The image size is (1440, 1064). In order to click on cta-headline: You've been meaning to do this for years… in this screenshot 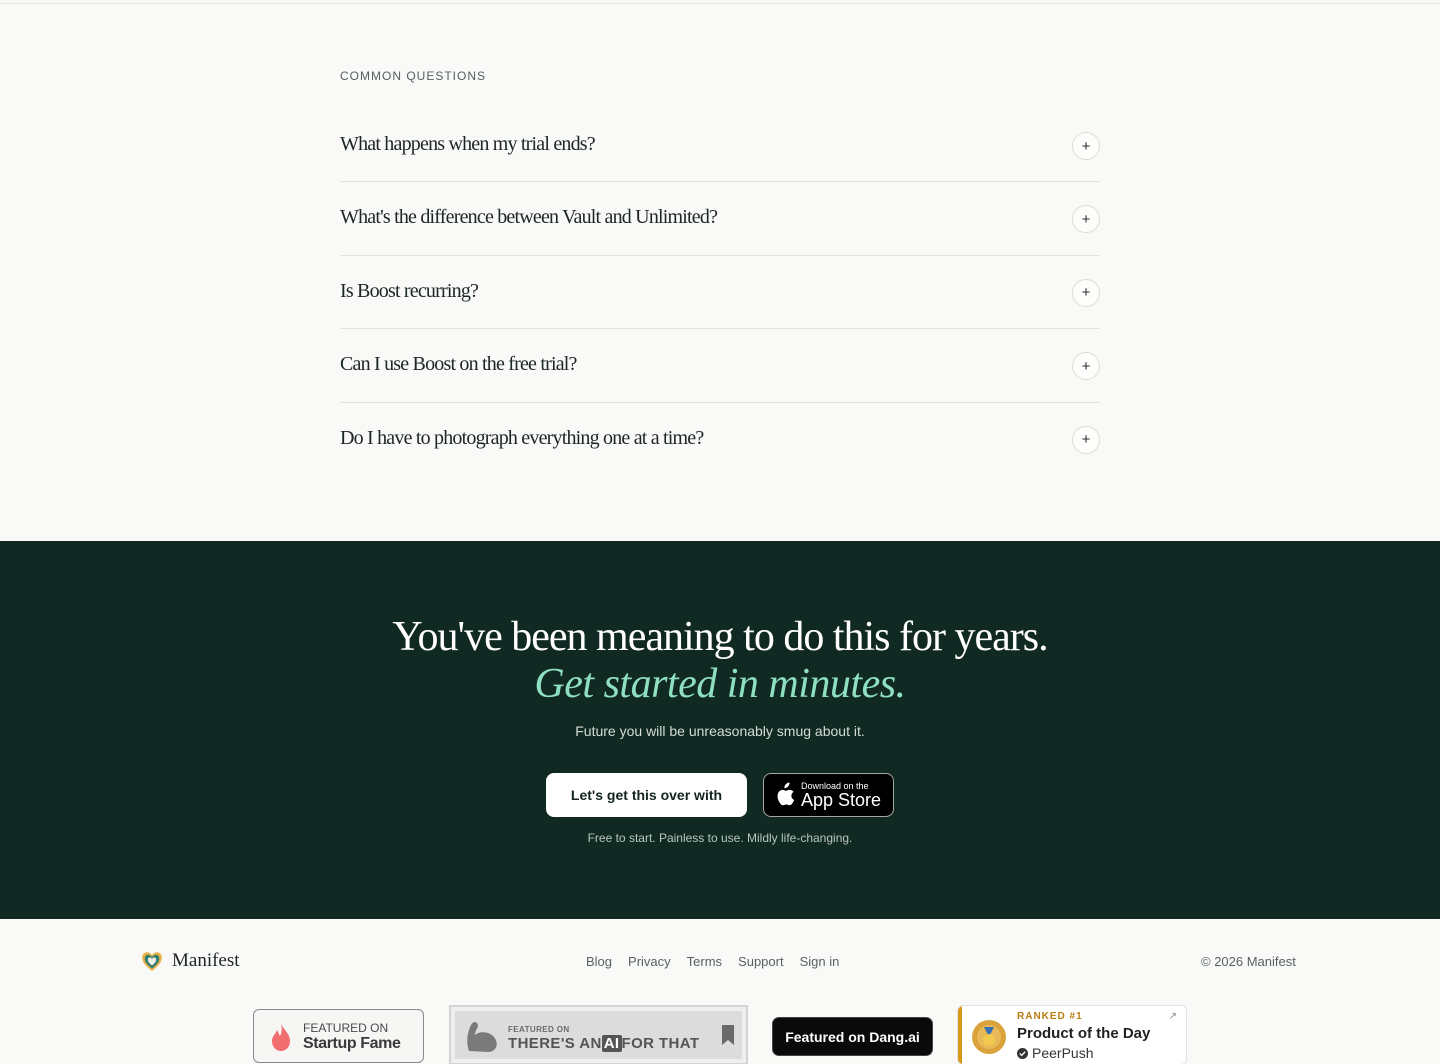, I will do `click(720, 637)`.